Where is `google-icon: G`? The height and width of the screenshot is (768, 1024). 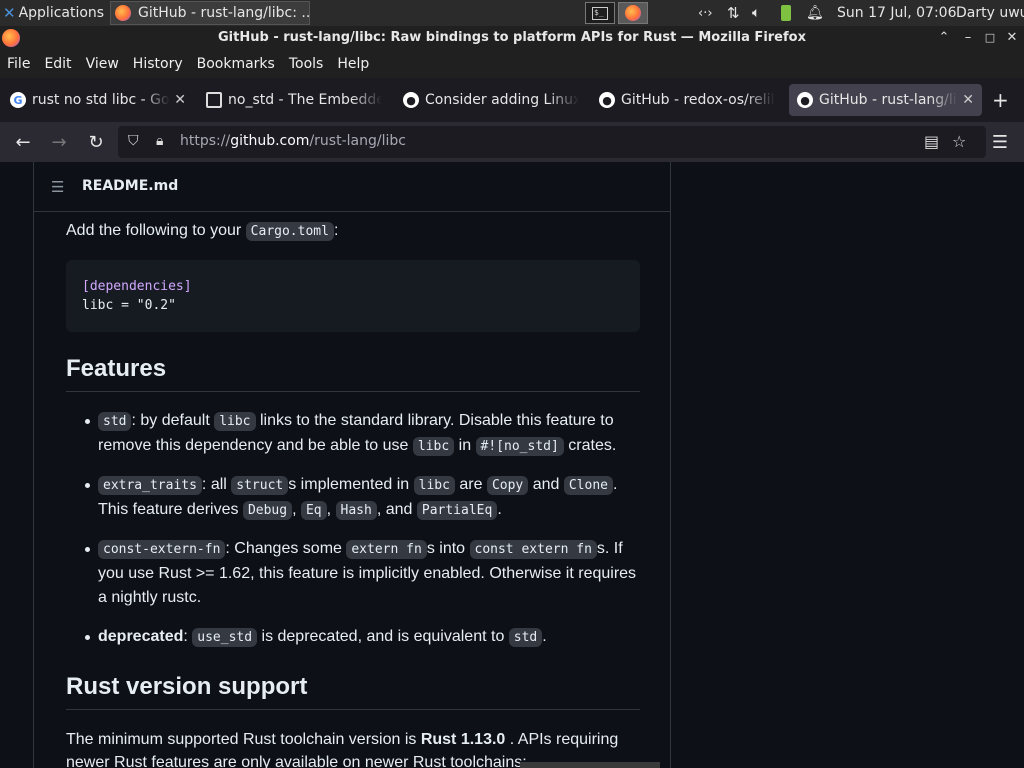
google-icon: G is located at coordinates (18, 100).